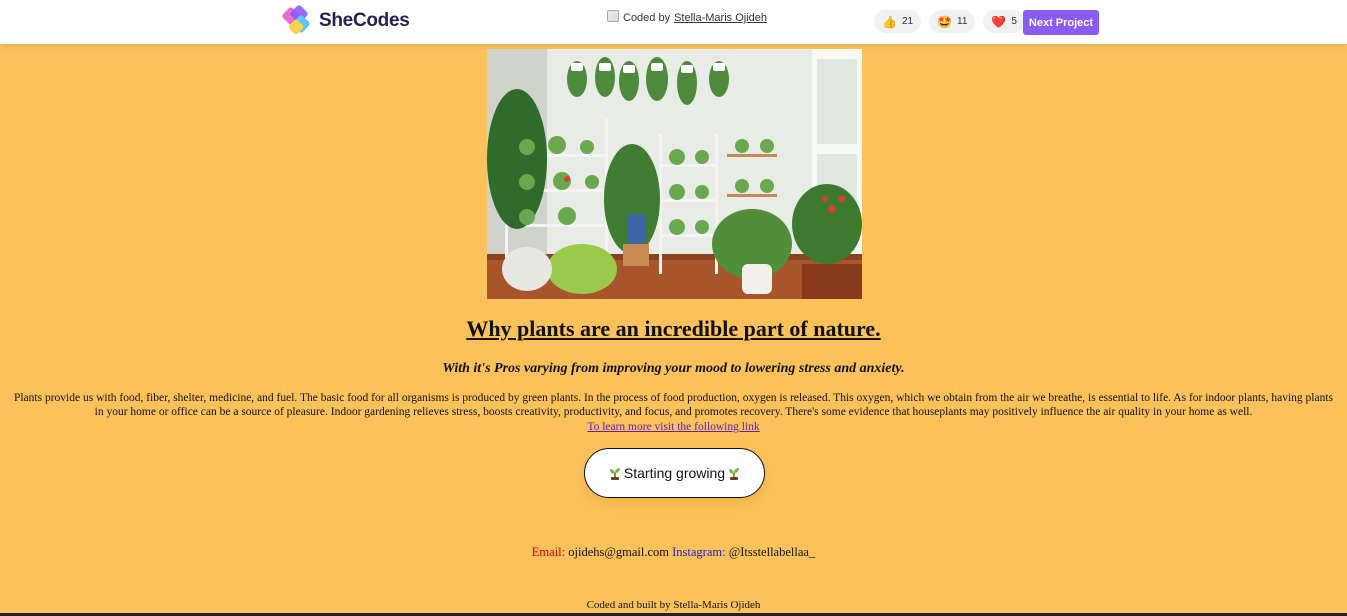 The image size is (1347, 616). I want to click on reaction-heart: ❤️ 5, so click(1004, 21).